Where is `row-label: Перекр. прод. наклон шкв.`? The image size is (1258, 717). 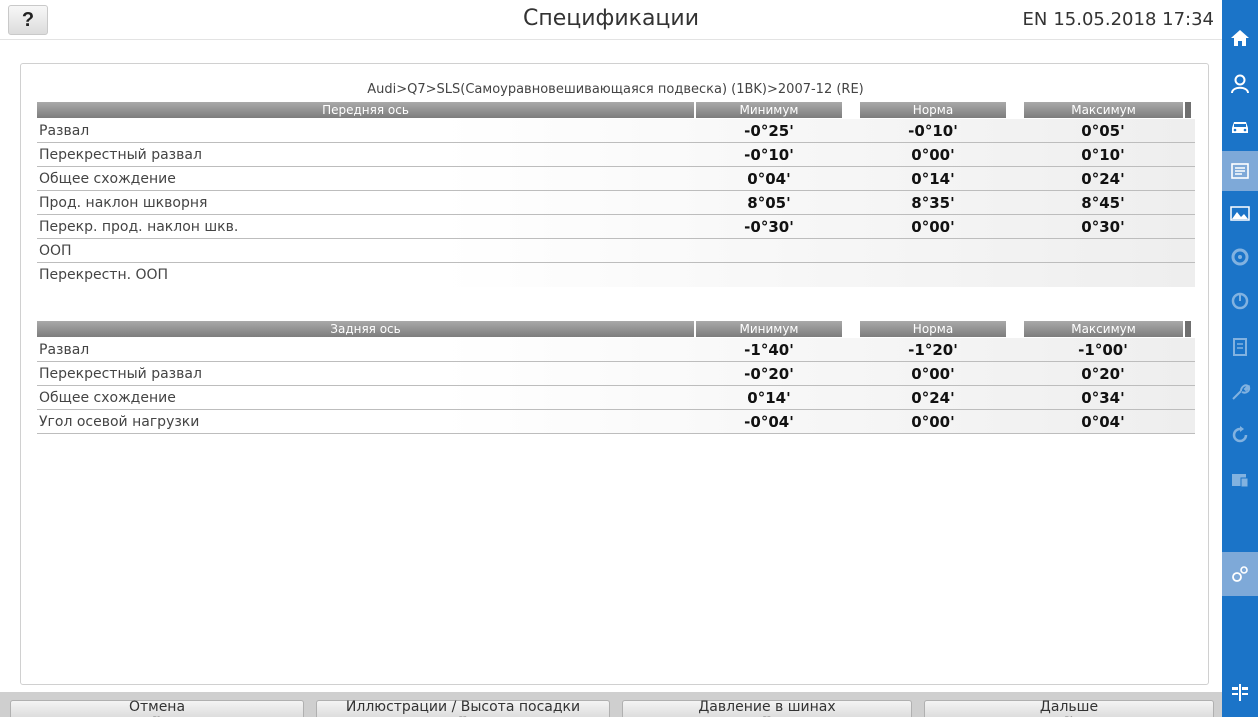
row-label: Перекр. прод. наклон шкв. is located at coordinates (139, 227).